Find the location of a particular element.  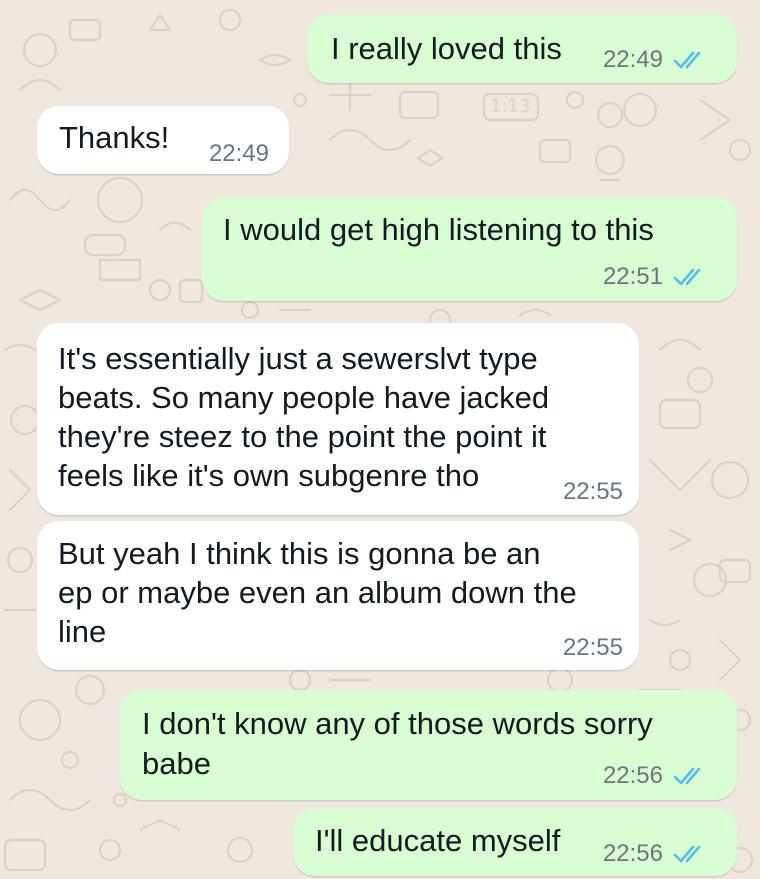

message-text: I really loved this is located at coordinates (446, 48).